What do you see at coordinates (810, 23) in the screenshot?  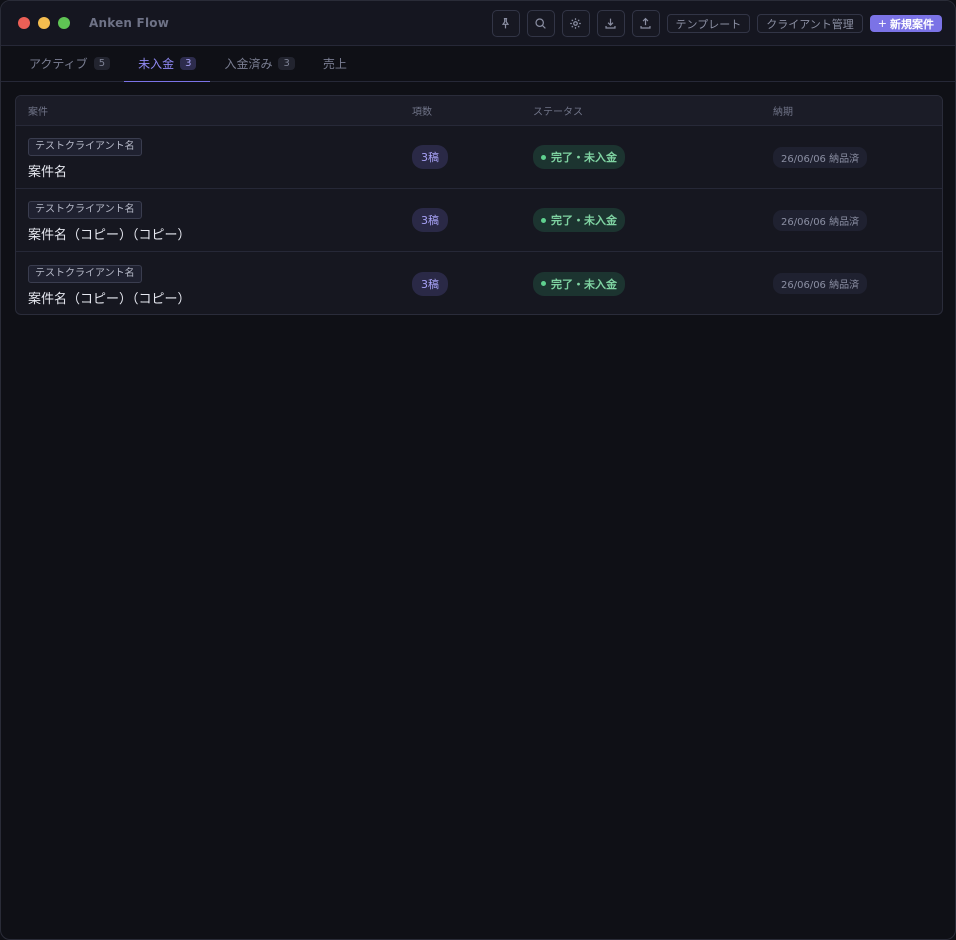 I see `client-management-button: クライアント管理` at bounding box center [810, 23].